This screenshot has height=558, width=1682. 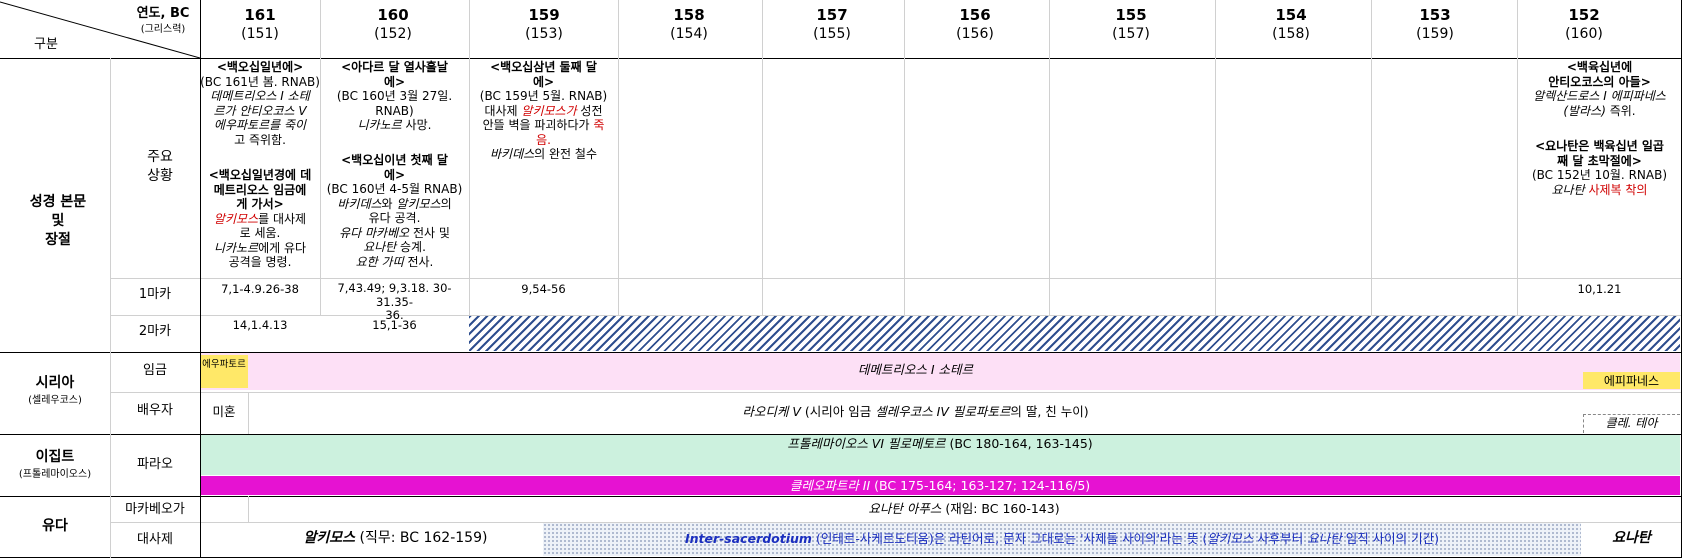 What do you see at coordinates (1131, 24) in the screenshot?
I see `year-155: 155 (157)` at bounding box center [1131, 24].